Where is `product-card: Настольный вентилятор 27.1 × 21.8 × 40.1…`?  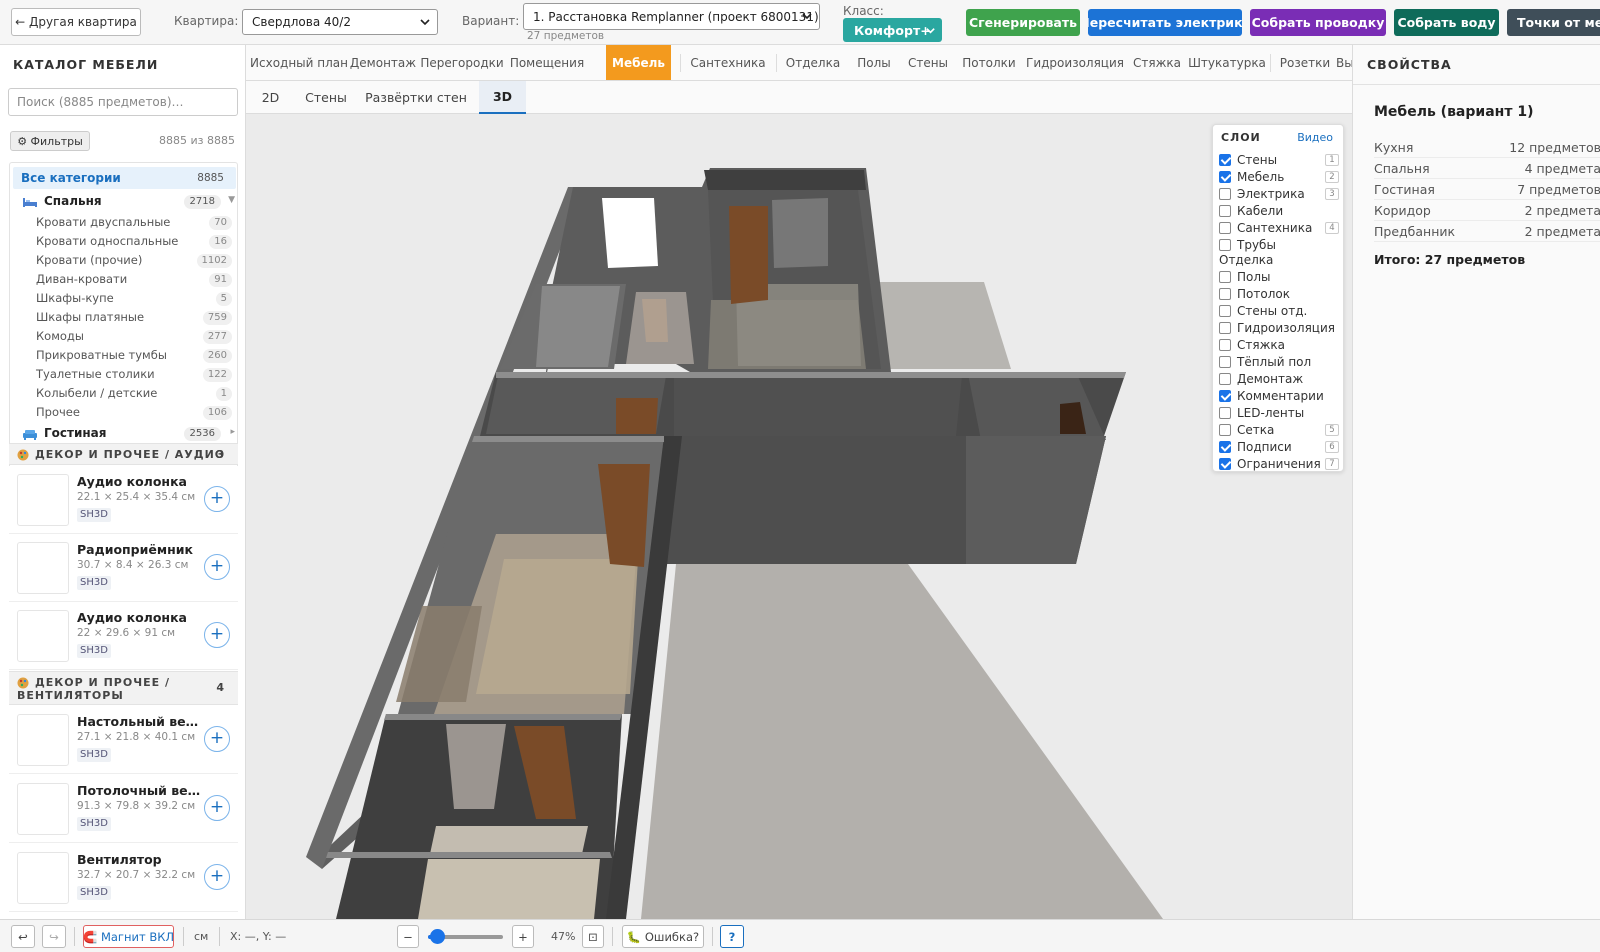
product-card: Настольный вентилятор 27.1 × 21.8 × 40.1… is located at coordinates (123, 740).